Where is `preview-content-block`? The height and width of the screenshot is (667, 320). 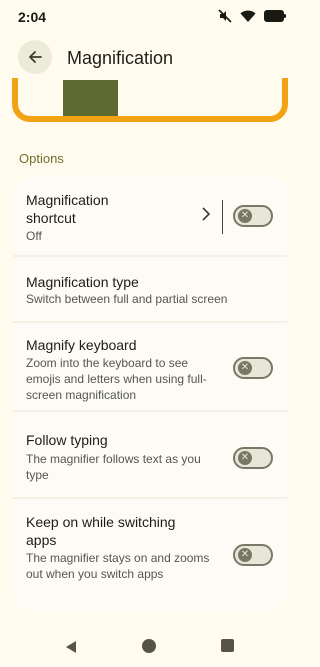 preview-content-block is located at coordinates (90, 98).